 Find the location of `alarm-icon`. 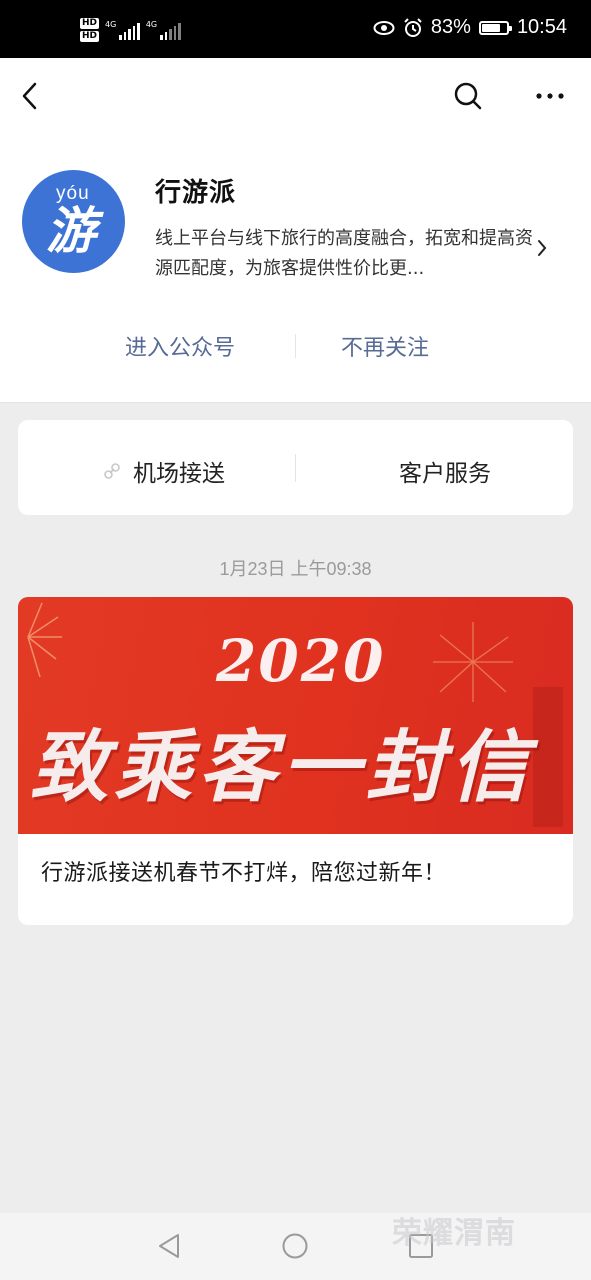

alarm-icon is located at coordinates (413, 27).